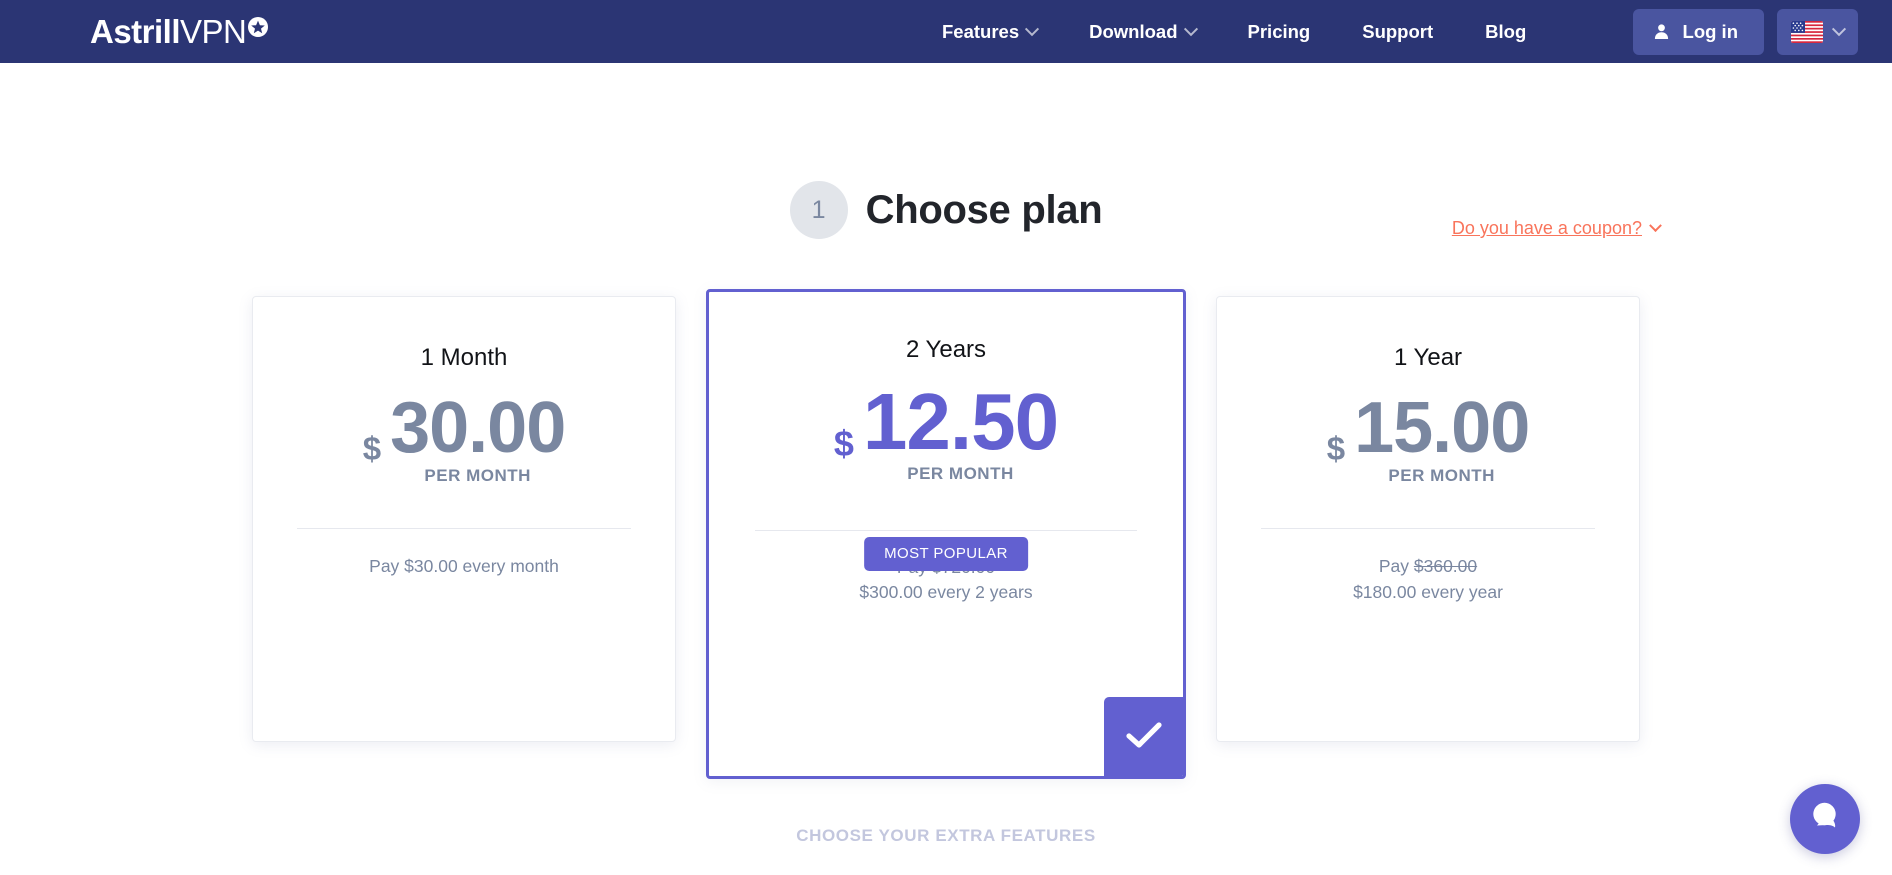  Describe the element at coordinates (213, 31) in the screenshot. I see `logo-text-thin: VPN` at that location.